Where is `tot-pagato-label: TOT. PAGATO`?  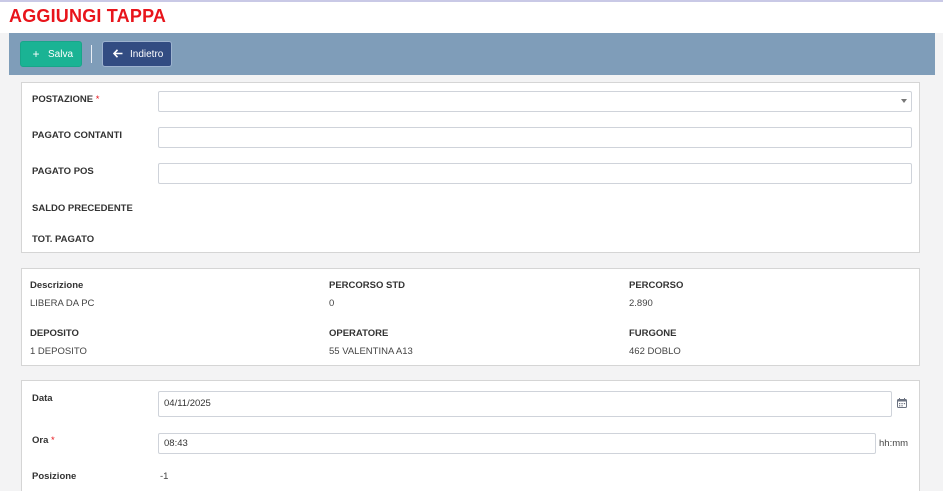
tot-pagato-label: TOT. PAGATO is located at coordinates (63, 239).